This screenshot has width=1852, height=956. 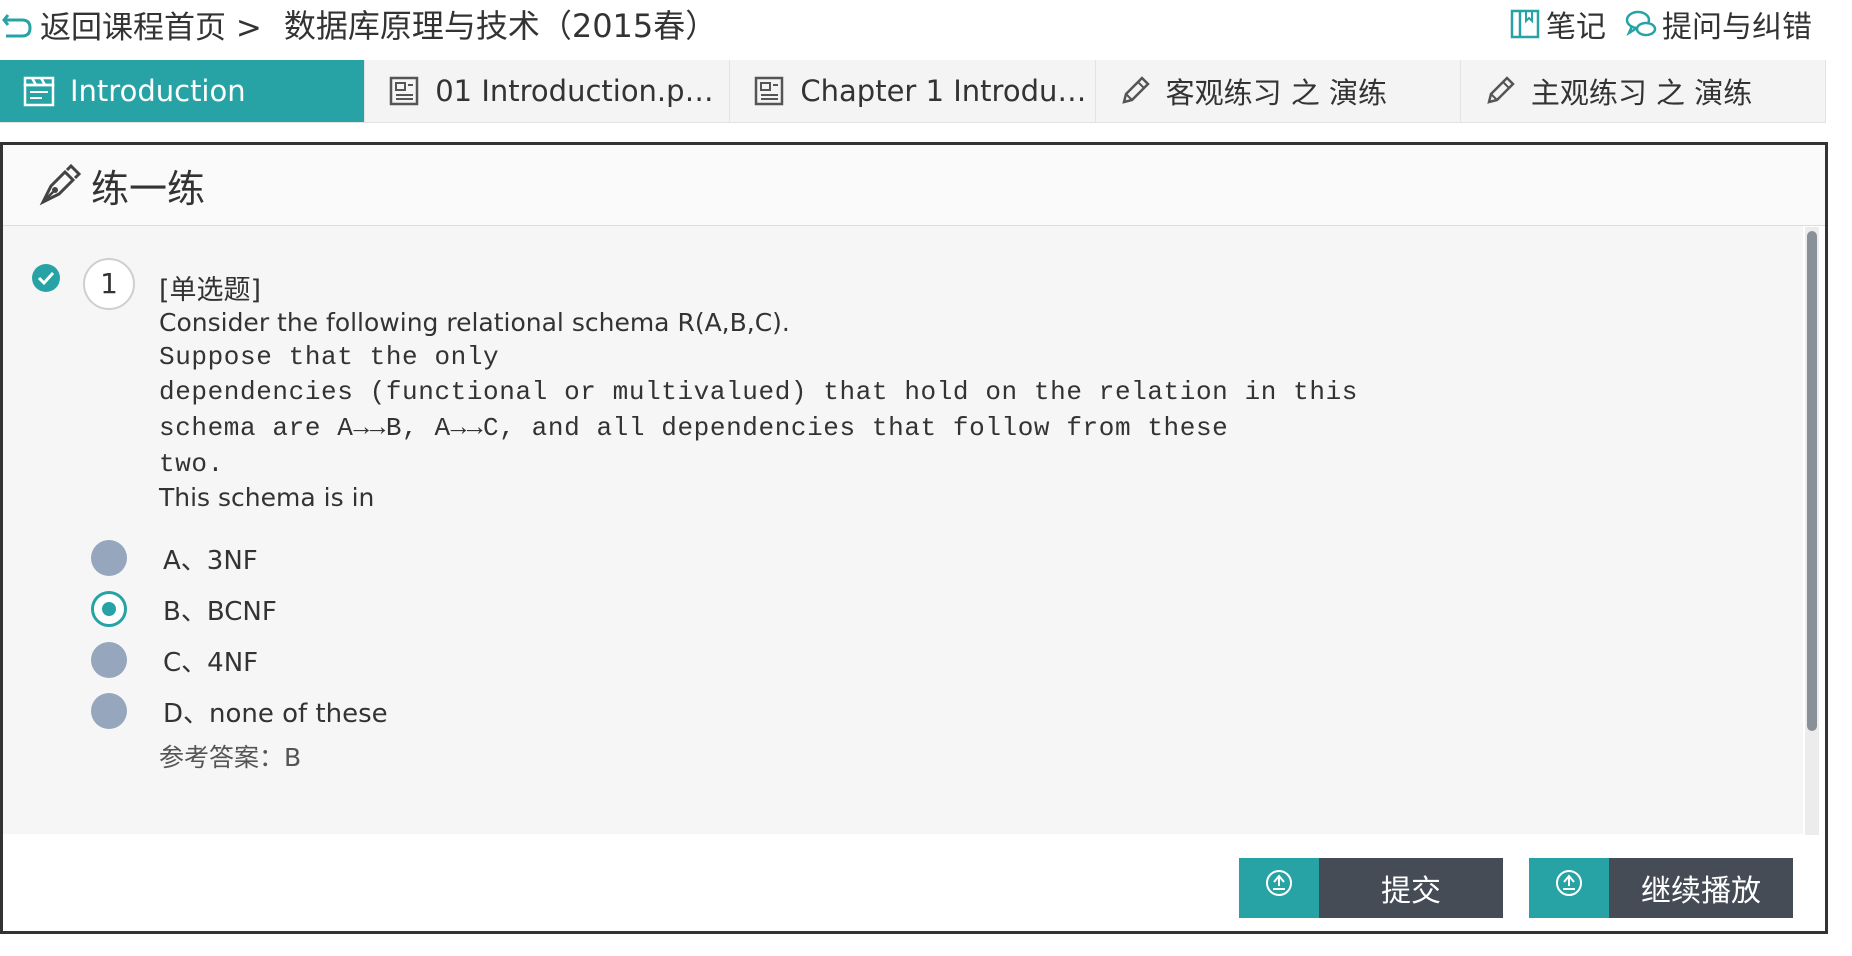 What do you see at coordinates (267, 497) in the screenshot?
I see `question-text-line: This schema is in` at bounding box center [267, 497].